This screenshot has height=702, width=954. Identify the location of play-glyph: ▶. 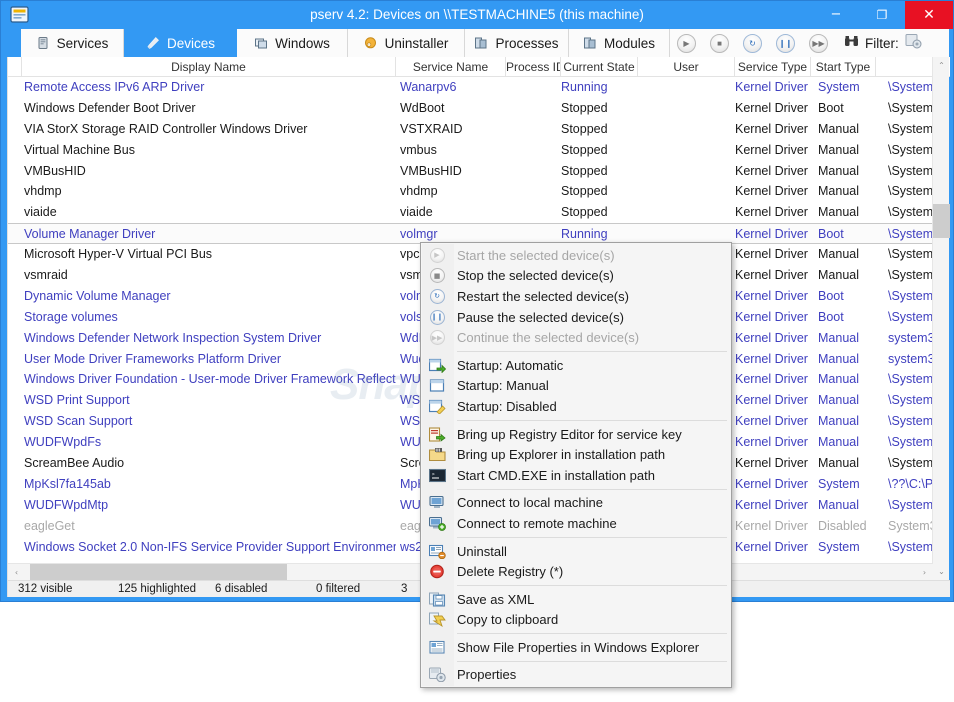
(686, 43).